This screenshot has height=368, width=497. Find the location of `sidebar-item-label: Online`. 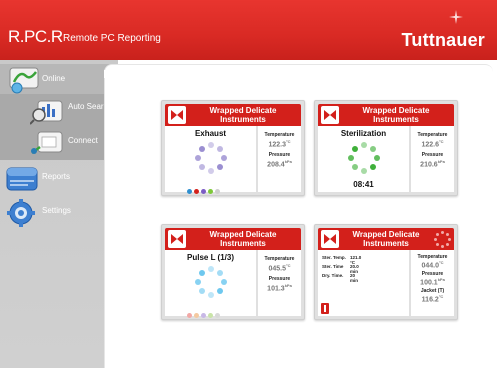

sidebar-item-label: Online is located at coordinates (54, 78).